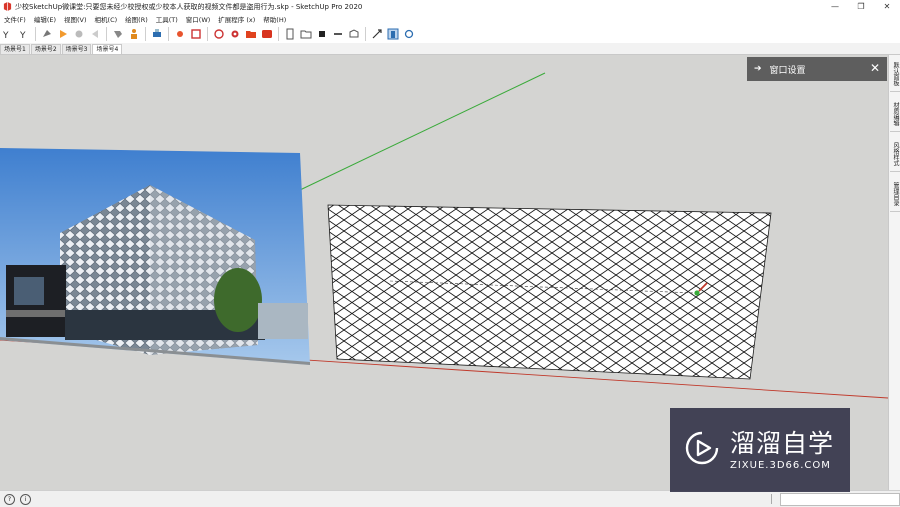 The width and height of the screenshot is (900, 507). Describe the element at coordinates (377, 34) in the screenshot. I see `scale-icon` at that location.